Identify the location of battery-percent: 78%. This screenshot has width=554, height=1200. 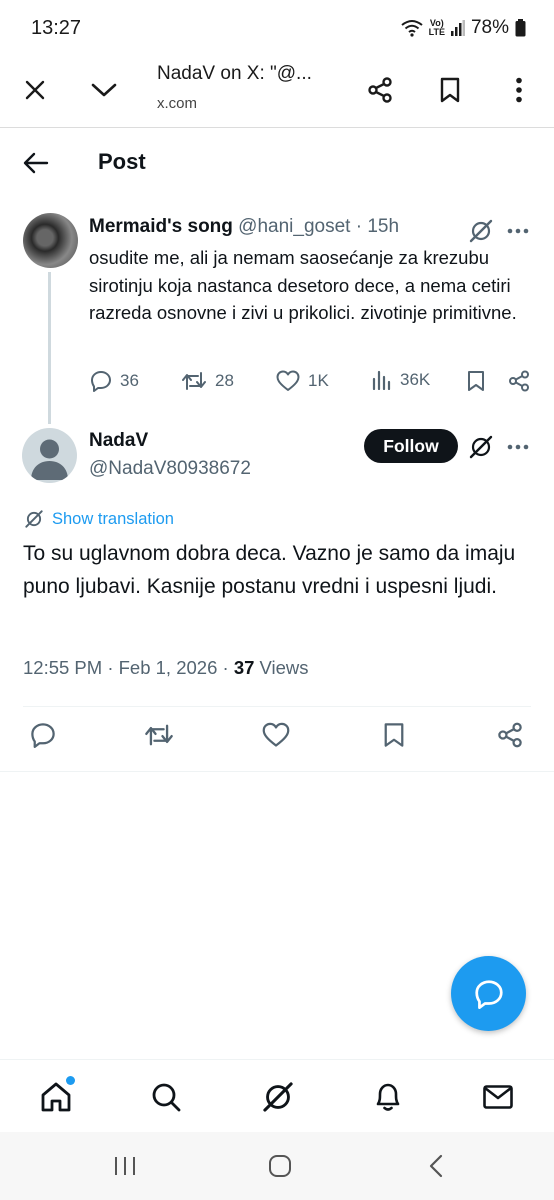
(489, 27).